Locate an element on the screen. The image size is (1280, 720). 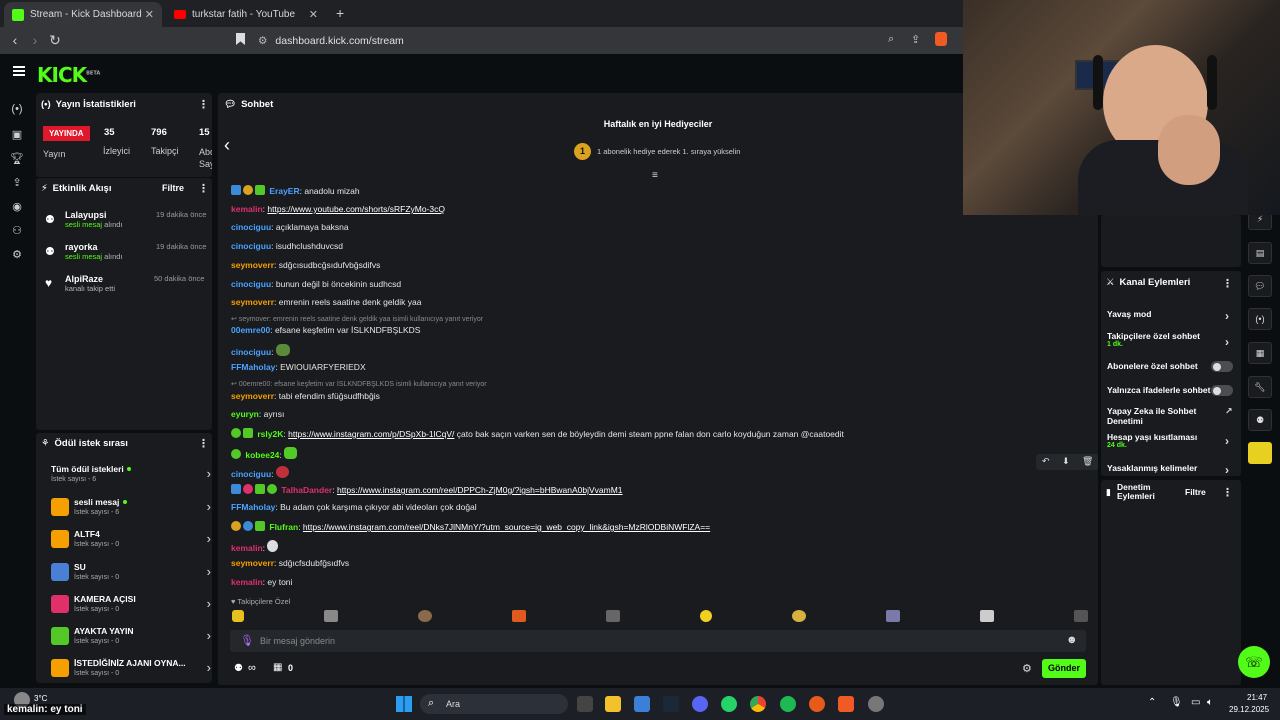
quick-action-clapper-icon is located at coordinates (1260, 453).